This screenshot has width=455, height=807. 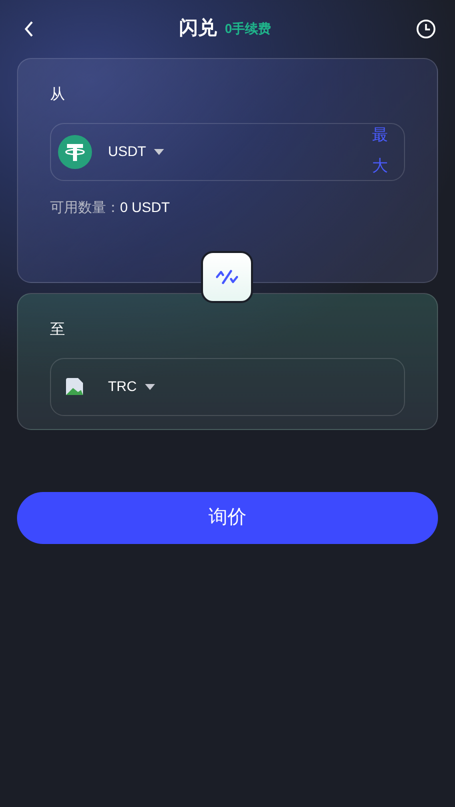 What do you see at coordinates (248, 29) in the screenshot?
I see `fee-note: 0手续费` at bounding box center [248, 29].